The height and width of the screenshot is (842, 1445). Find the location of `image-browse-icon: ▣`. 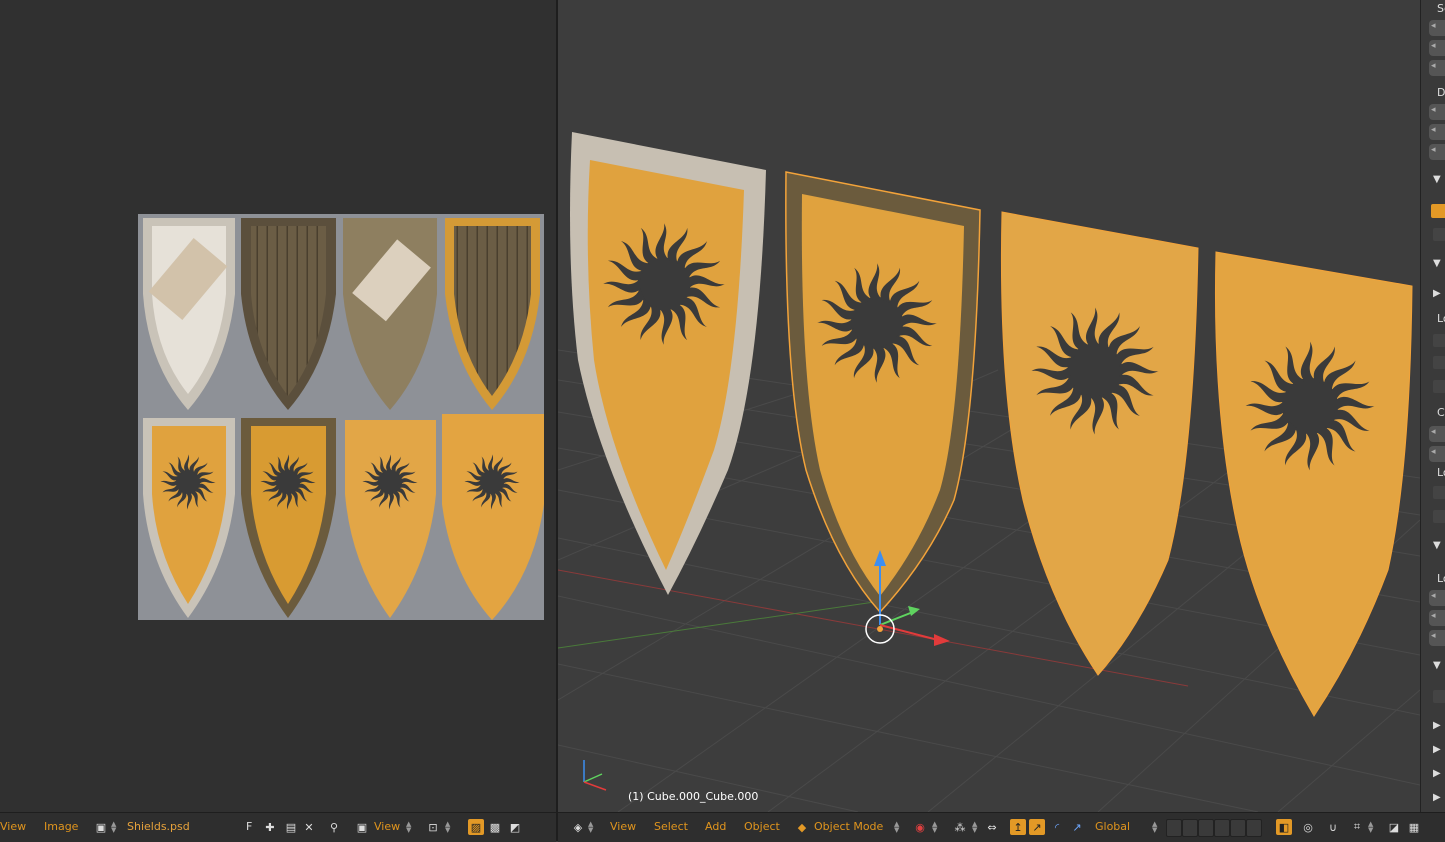

image-browse-icon: ▣ is located at coordinates (101, 827).